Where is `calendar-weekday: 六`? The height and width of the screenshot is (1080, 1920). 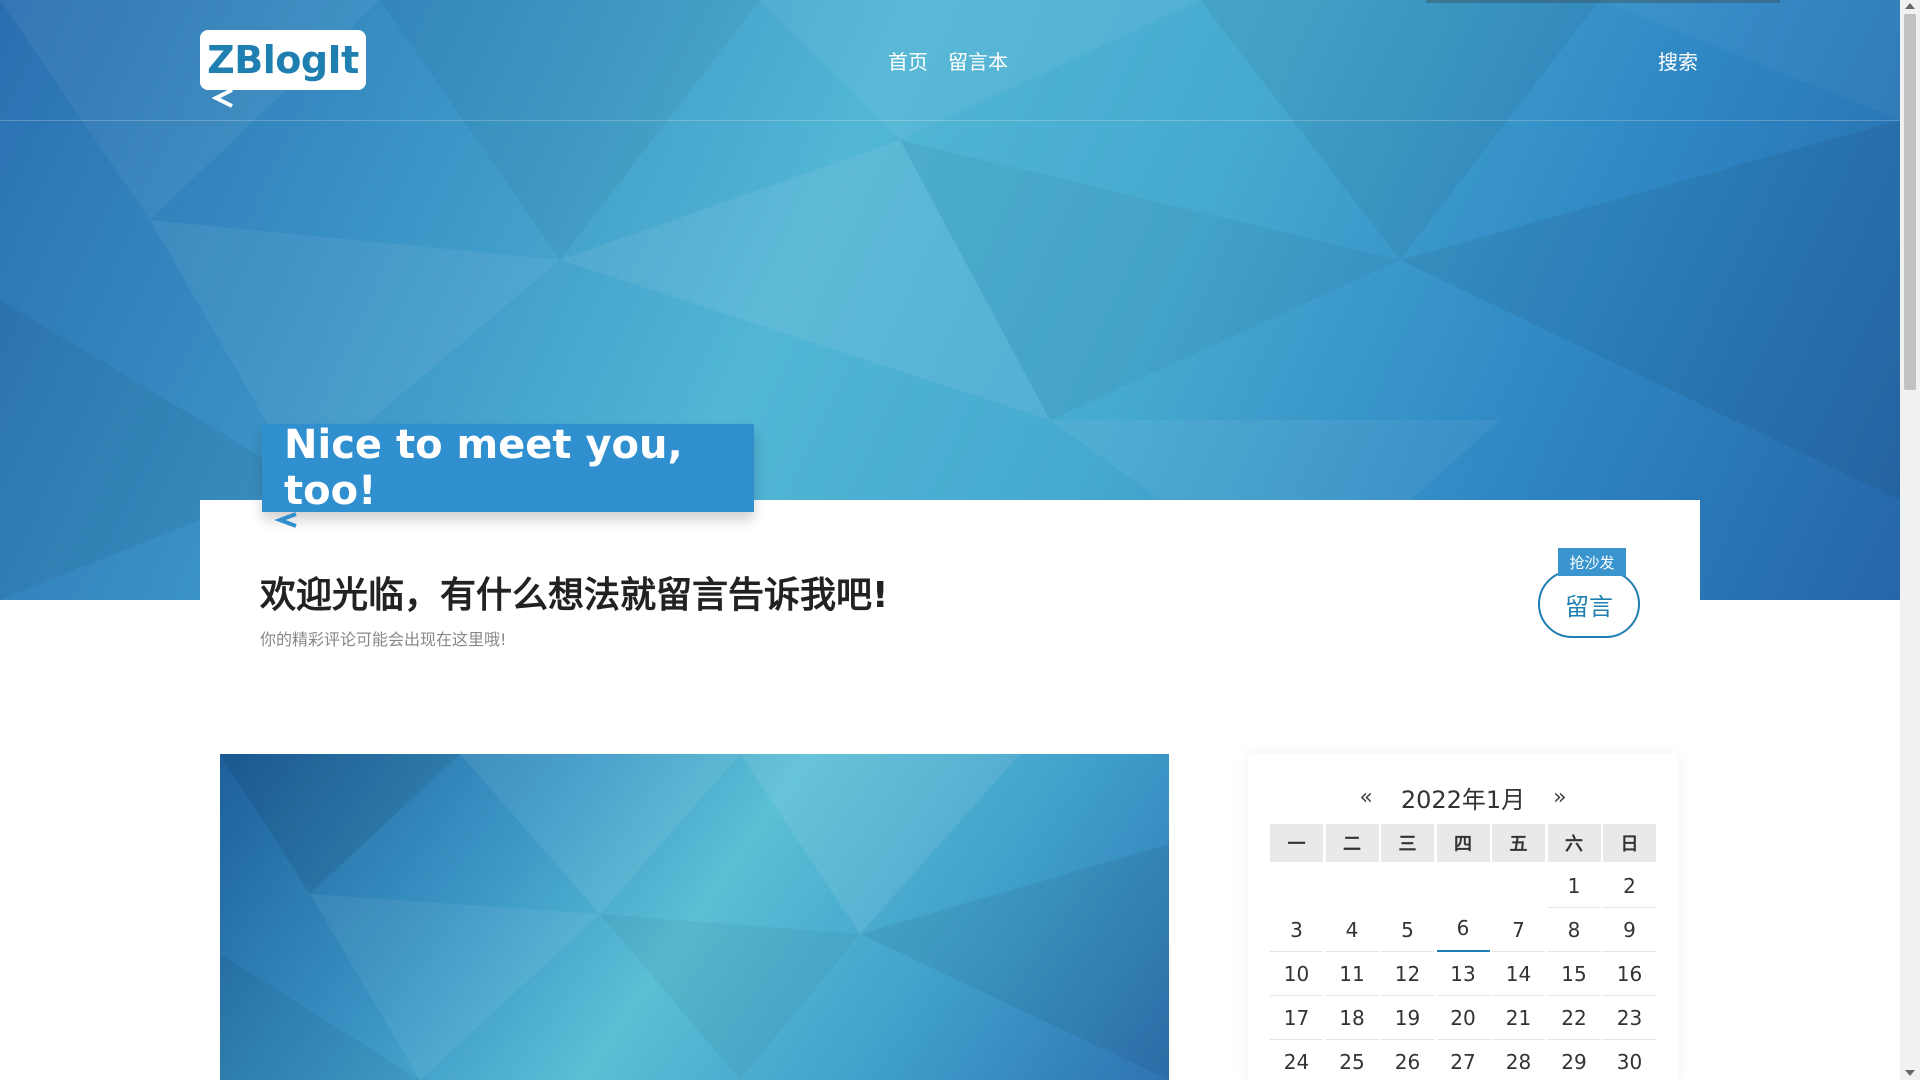 calendar-weekday: 六 is located at coordinates (1574, 843).